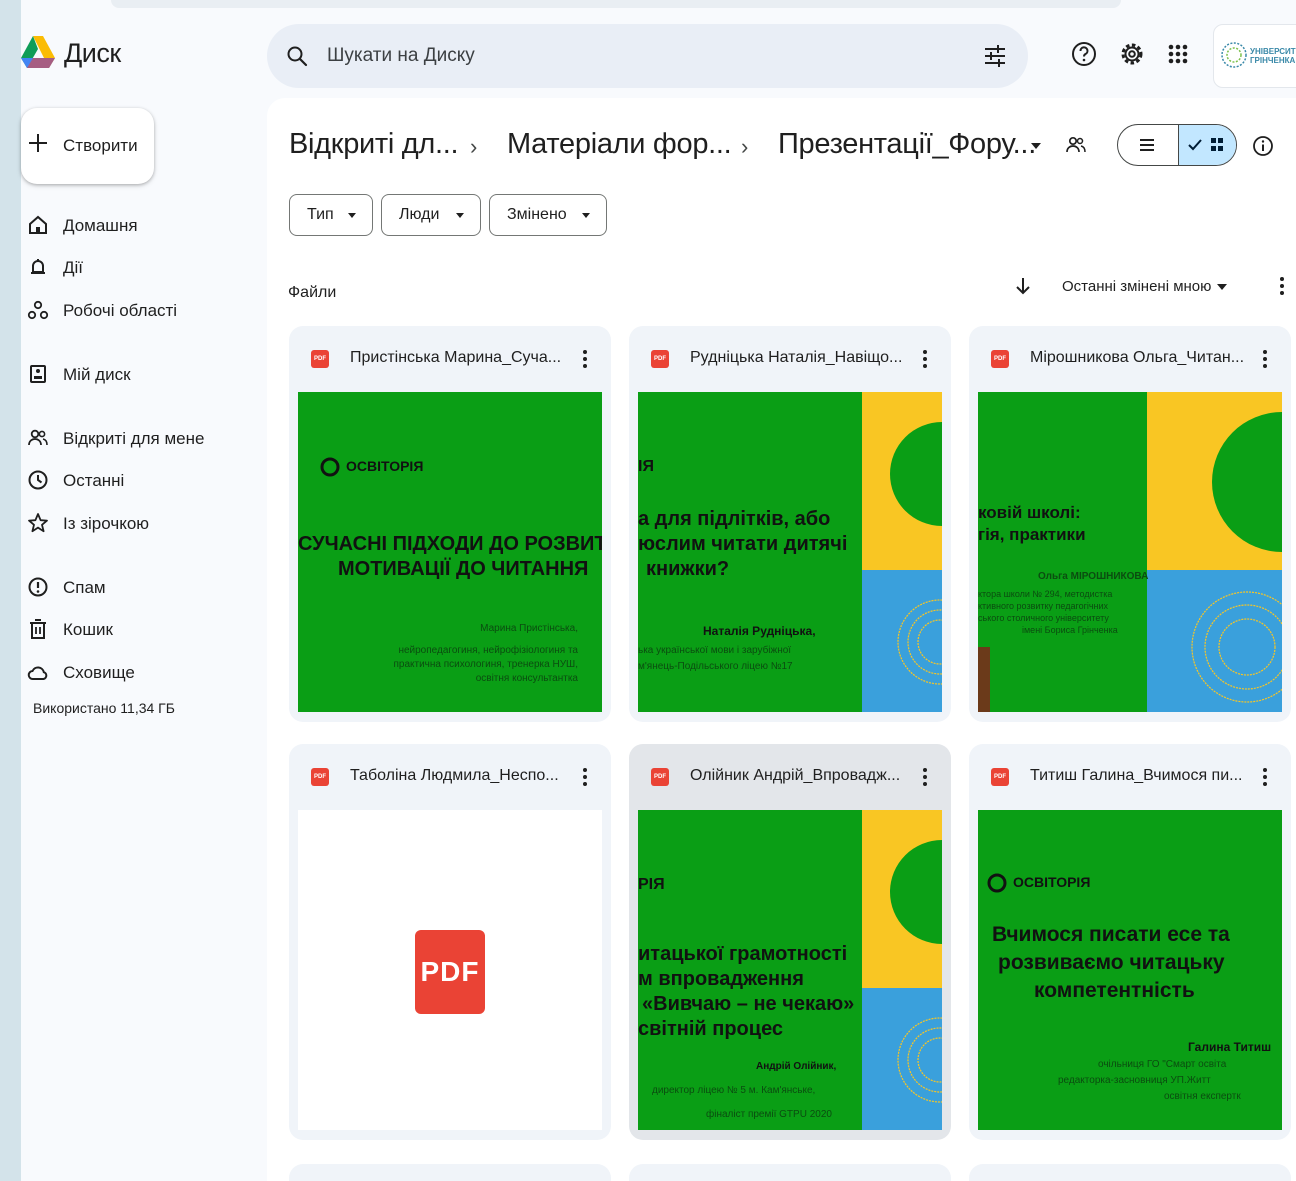 The image size is (1296, 1181). I want to click on filter-chip-type: Тип, so click(331, 215).